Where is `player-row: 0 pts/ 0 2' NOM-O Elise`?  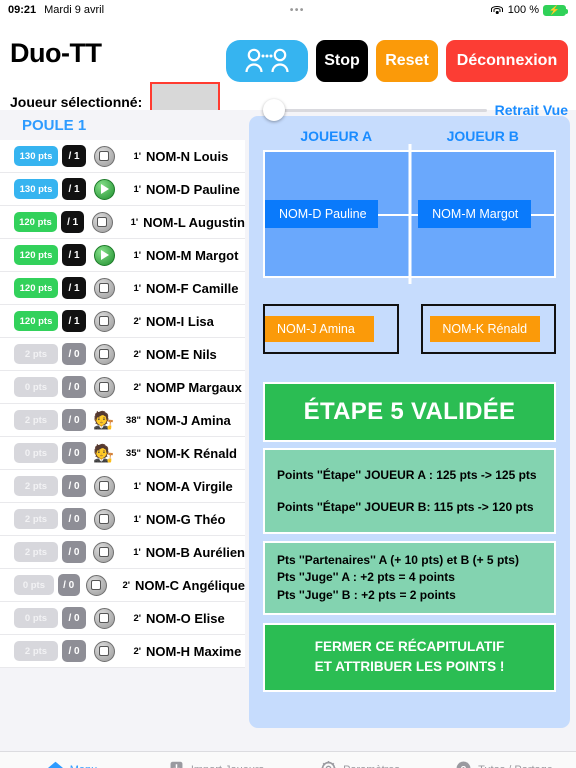
player-row: 0 pts/ 0 2' NOM-O Elise is located at coordinates (122, 618).